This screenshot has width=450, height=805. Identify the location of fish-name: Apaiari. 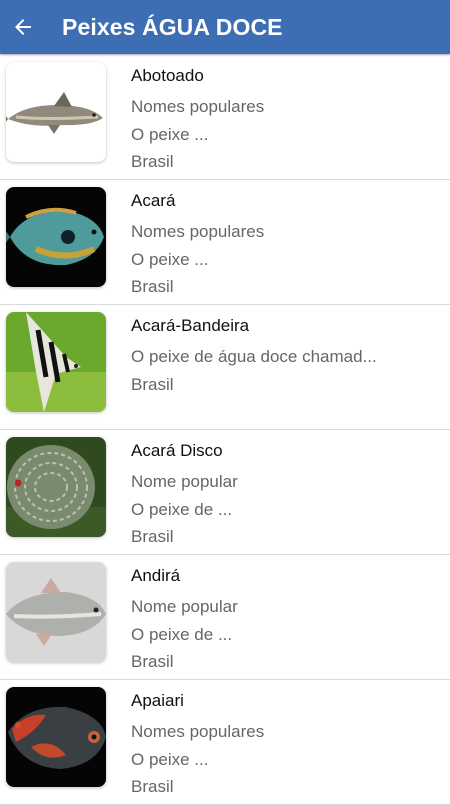
(157, 700).